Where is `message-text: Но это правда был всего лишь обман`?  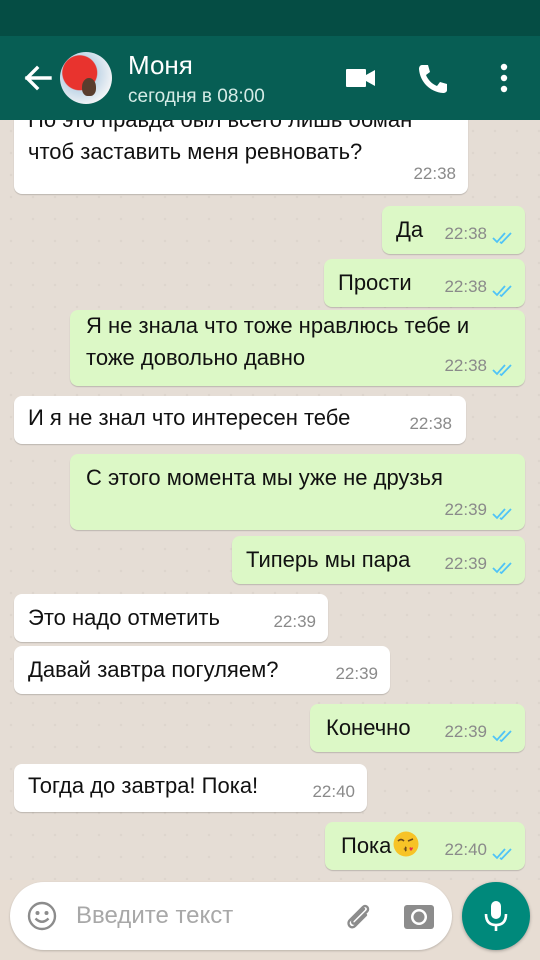
message-text: Но это правда был всего лишь обман is located at coordinates (220, 128).